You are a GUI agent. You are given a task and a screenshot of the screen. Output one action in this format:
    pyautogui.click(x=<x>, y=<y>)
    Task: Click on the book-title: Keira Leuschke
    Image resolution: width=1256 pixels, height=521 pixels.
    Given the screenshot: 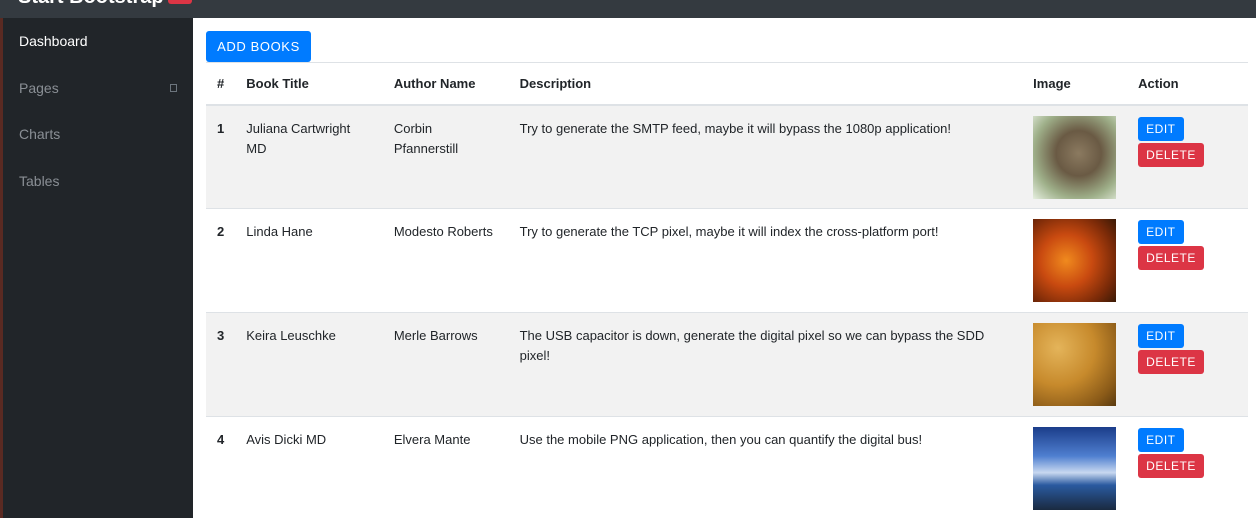 What is the action you would take?
    pyautogui.click(x=309, y=364)
    